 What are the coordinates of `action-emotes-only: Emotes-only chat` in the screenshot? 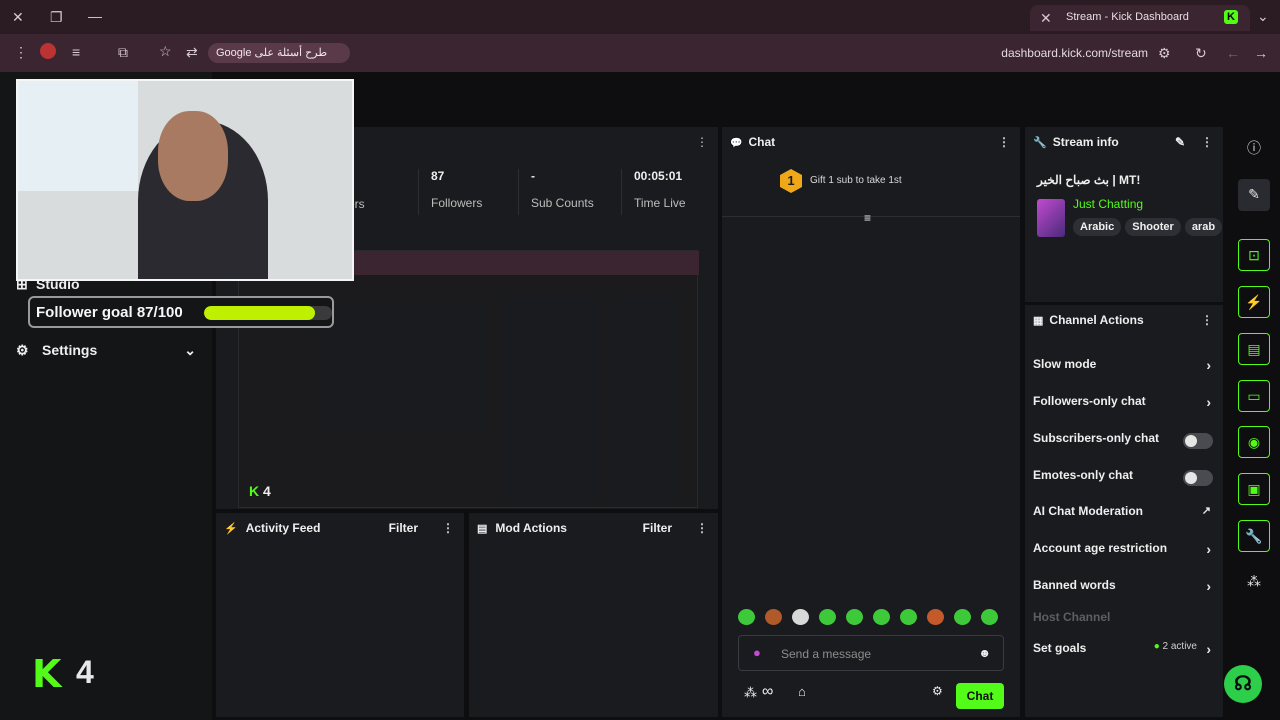 It's located at (1124, 478).